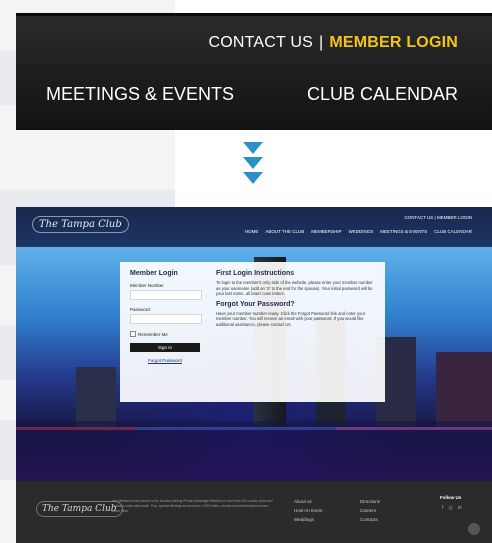  What do you see at coordinates (80, 224) in the screenshot?
I see `site-logo: The Tampa Club` at bounding box center [80, 224].